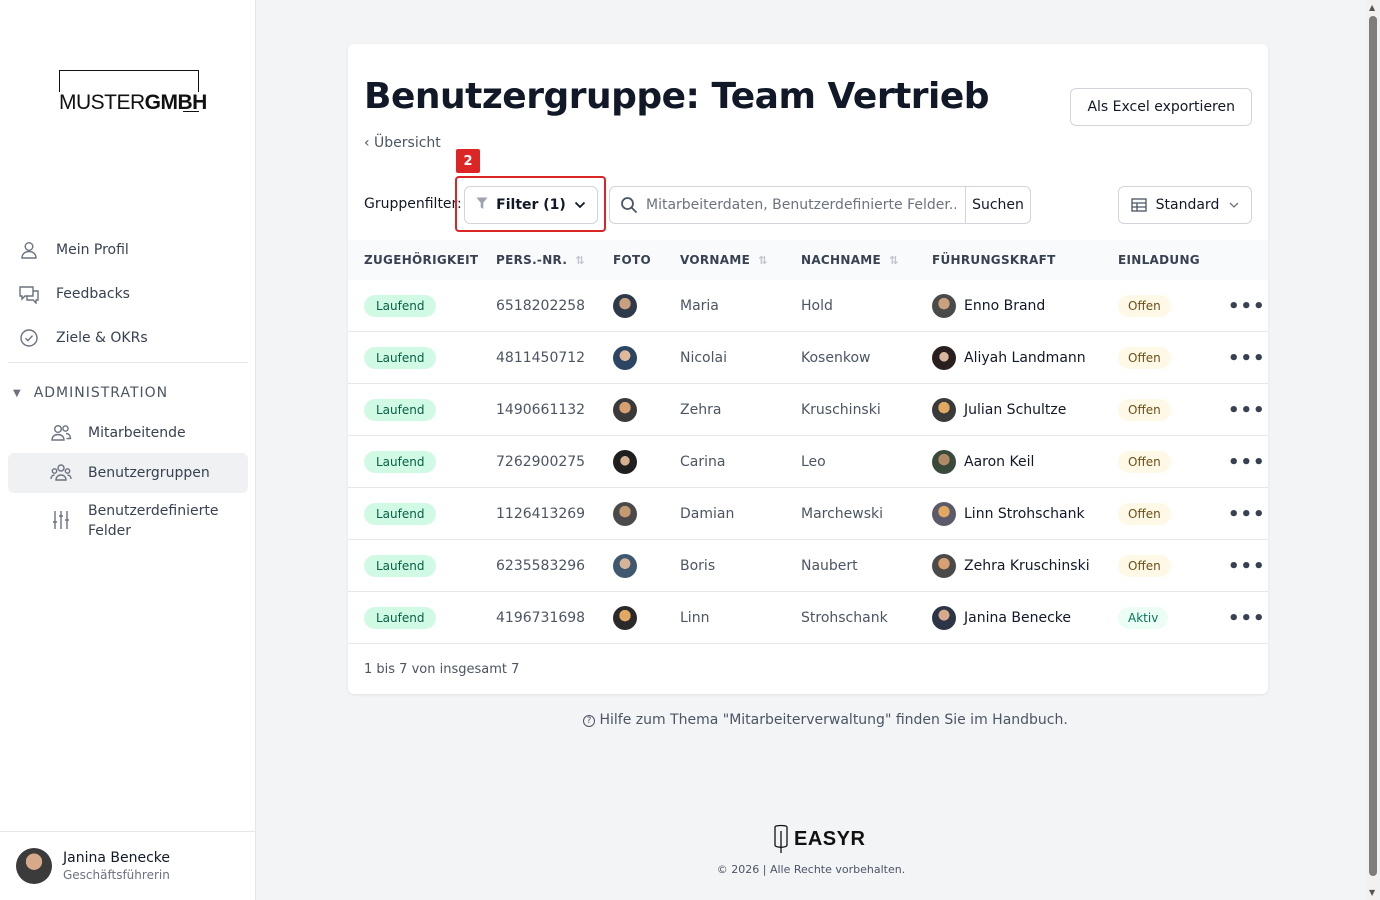  Describe the element at coordinates (703, 358) in the screenshot. I see `first-name: Nicolai` at that location.